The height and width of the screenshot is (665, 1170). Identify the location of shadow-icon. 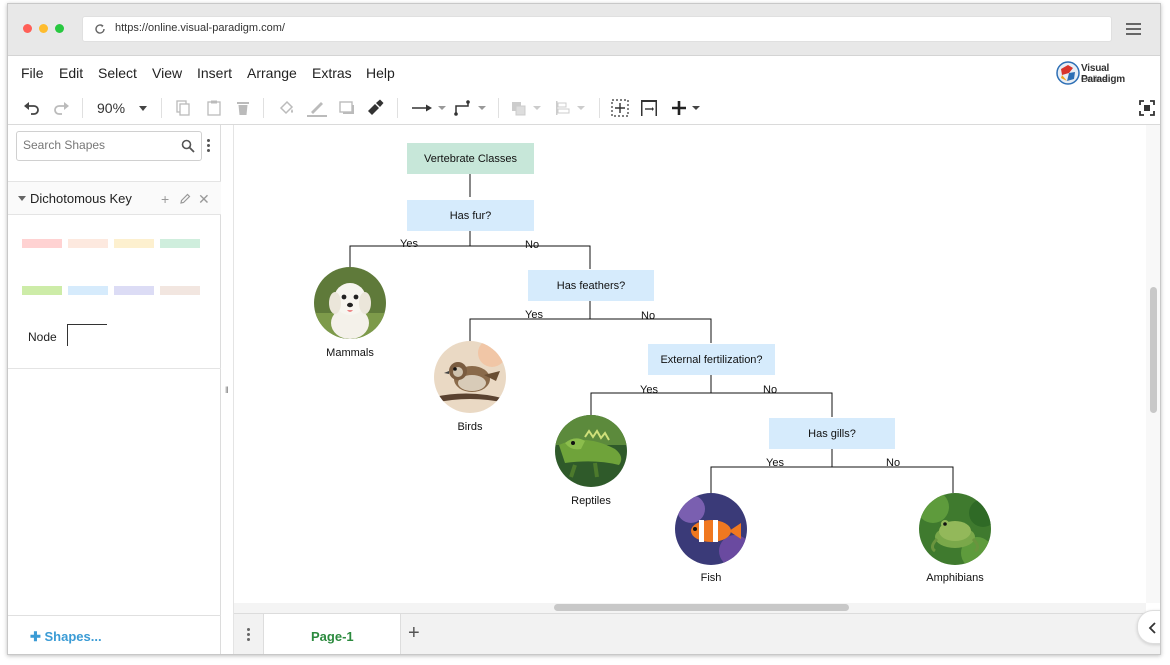
(347, 108).